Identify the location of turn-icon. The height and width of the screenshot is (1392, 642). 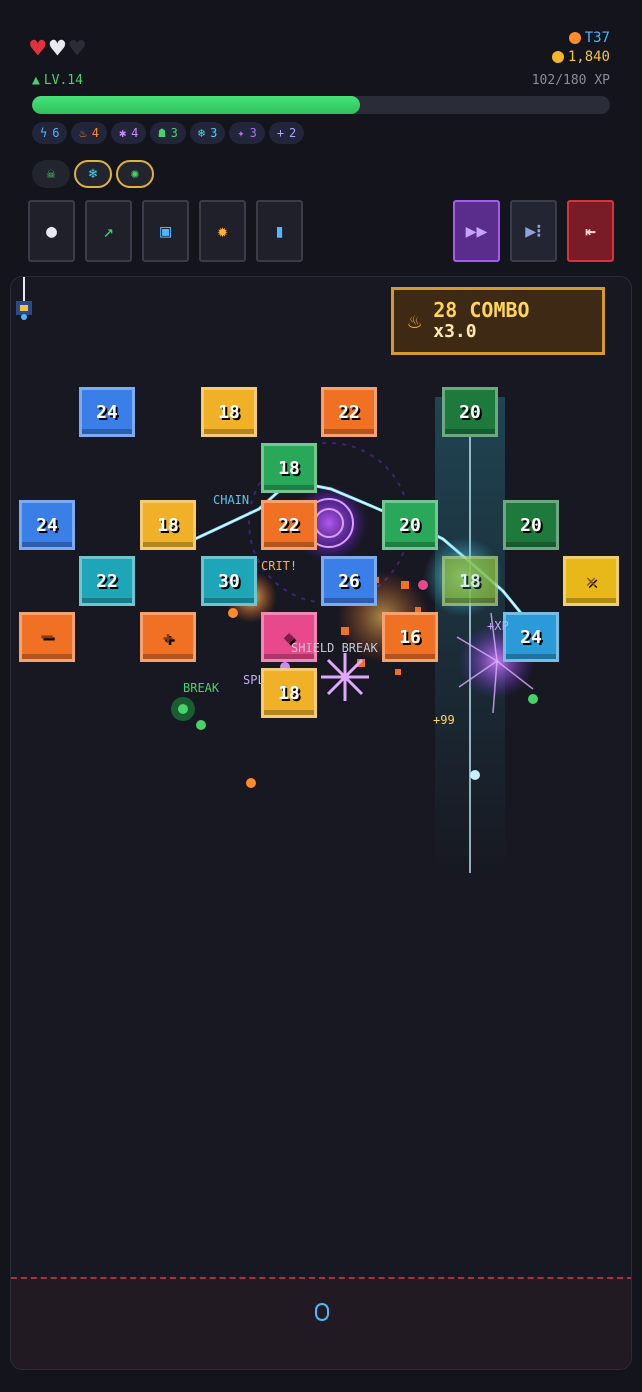
(574, 38).